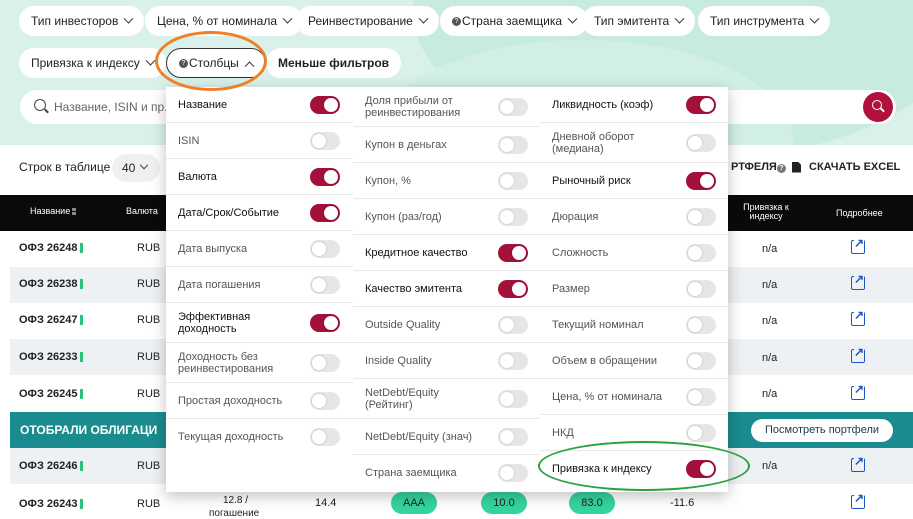  What do you see at coordinates (446, 181) in the screenshot?
I see `column-option: Купон, %` at bounding box center [446, 181].